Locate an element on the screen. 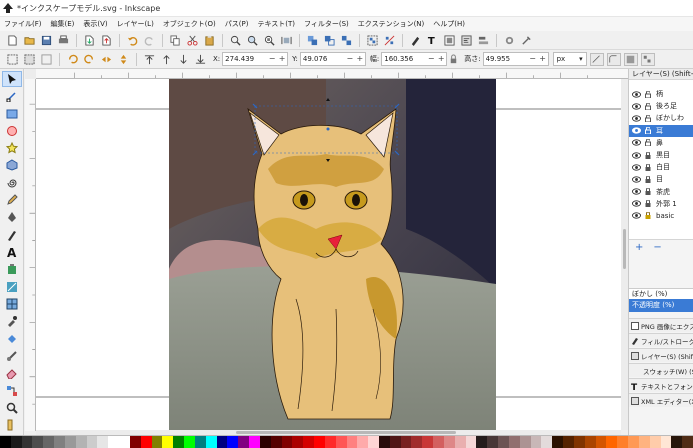 The image size is (693, 448). raise-button is located at coordinates (166, 59).